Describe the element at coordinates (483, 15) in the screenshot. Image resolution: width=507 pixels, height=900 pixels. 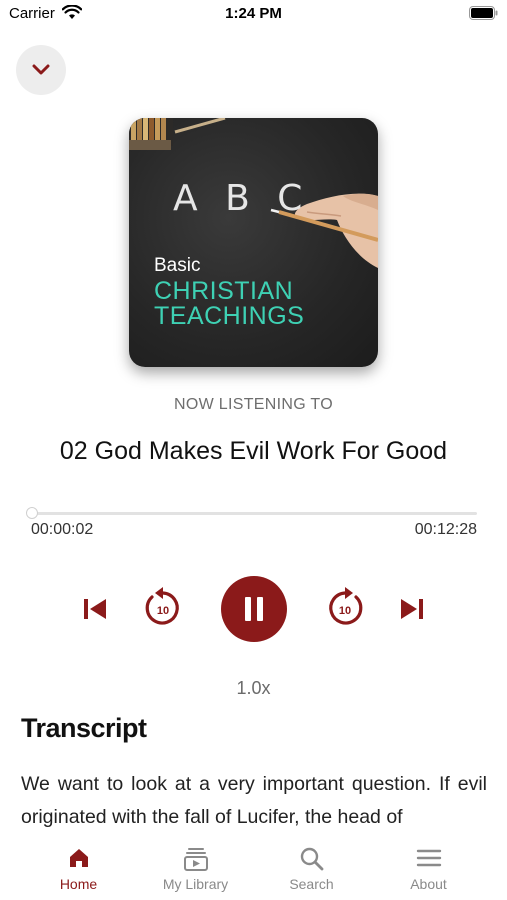
I see `battery-icon` at that location.